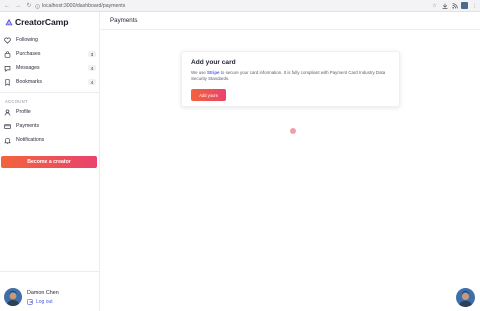  I want to click on add-card-button: Add yours, so click(208, 95).